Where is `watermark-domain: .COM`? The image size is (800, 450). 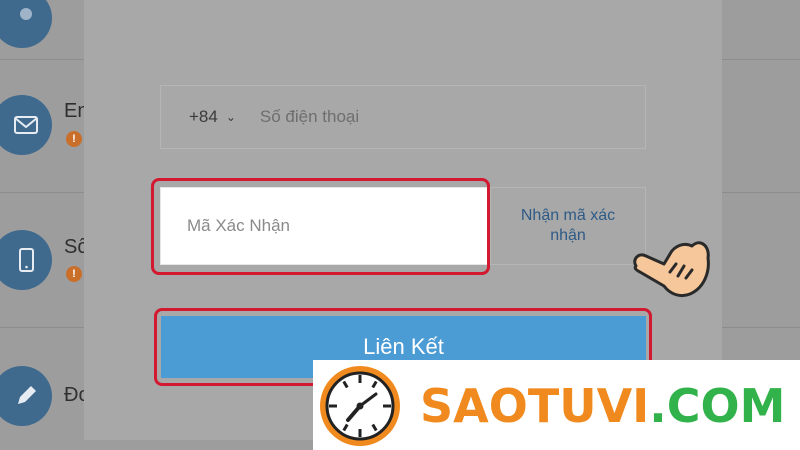 watermark-domain: .COM is located at coordinates (717, 406).